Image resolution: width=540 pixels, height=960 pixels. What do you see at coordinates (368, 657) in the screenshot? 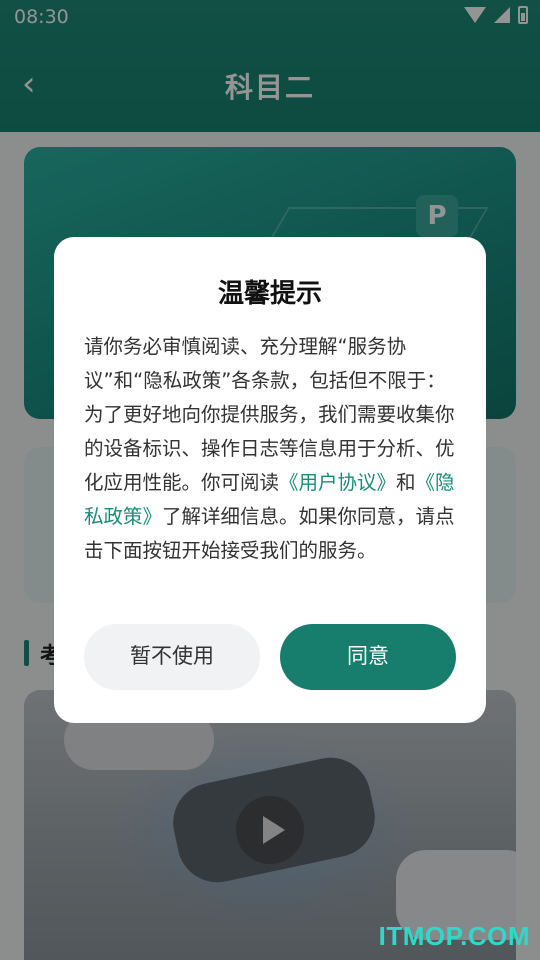
I see `agree-button: 同意` at bounding box center [368, 657].